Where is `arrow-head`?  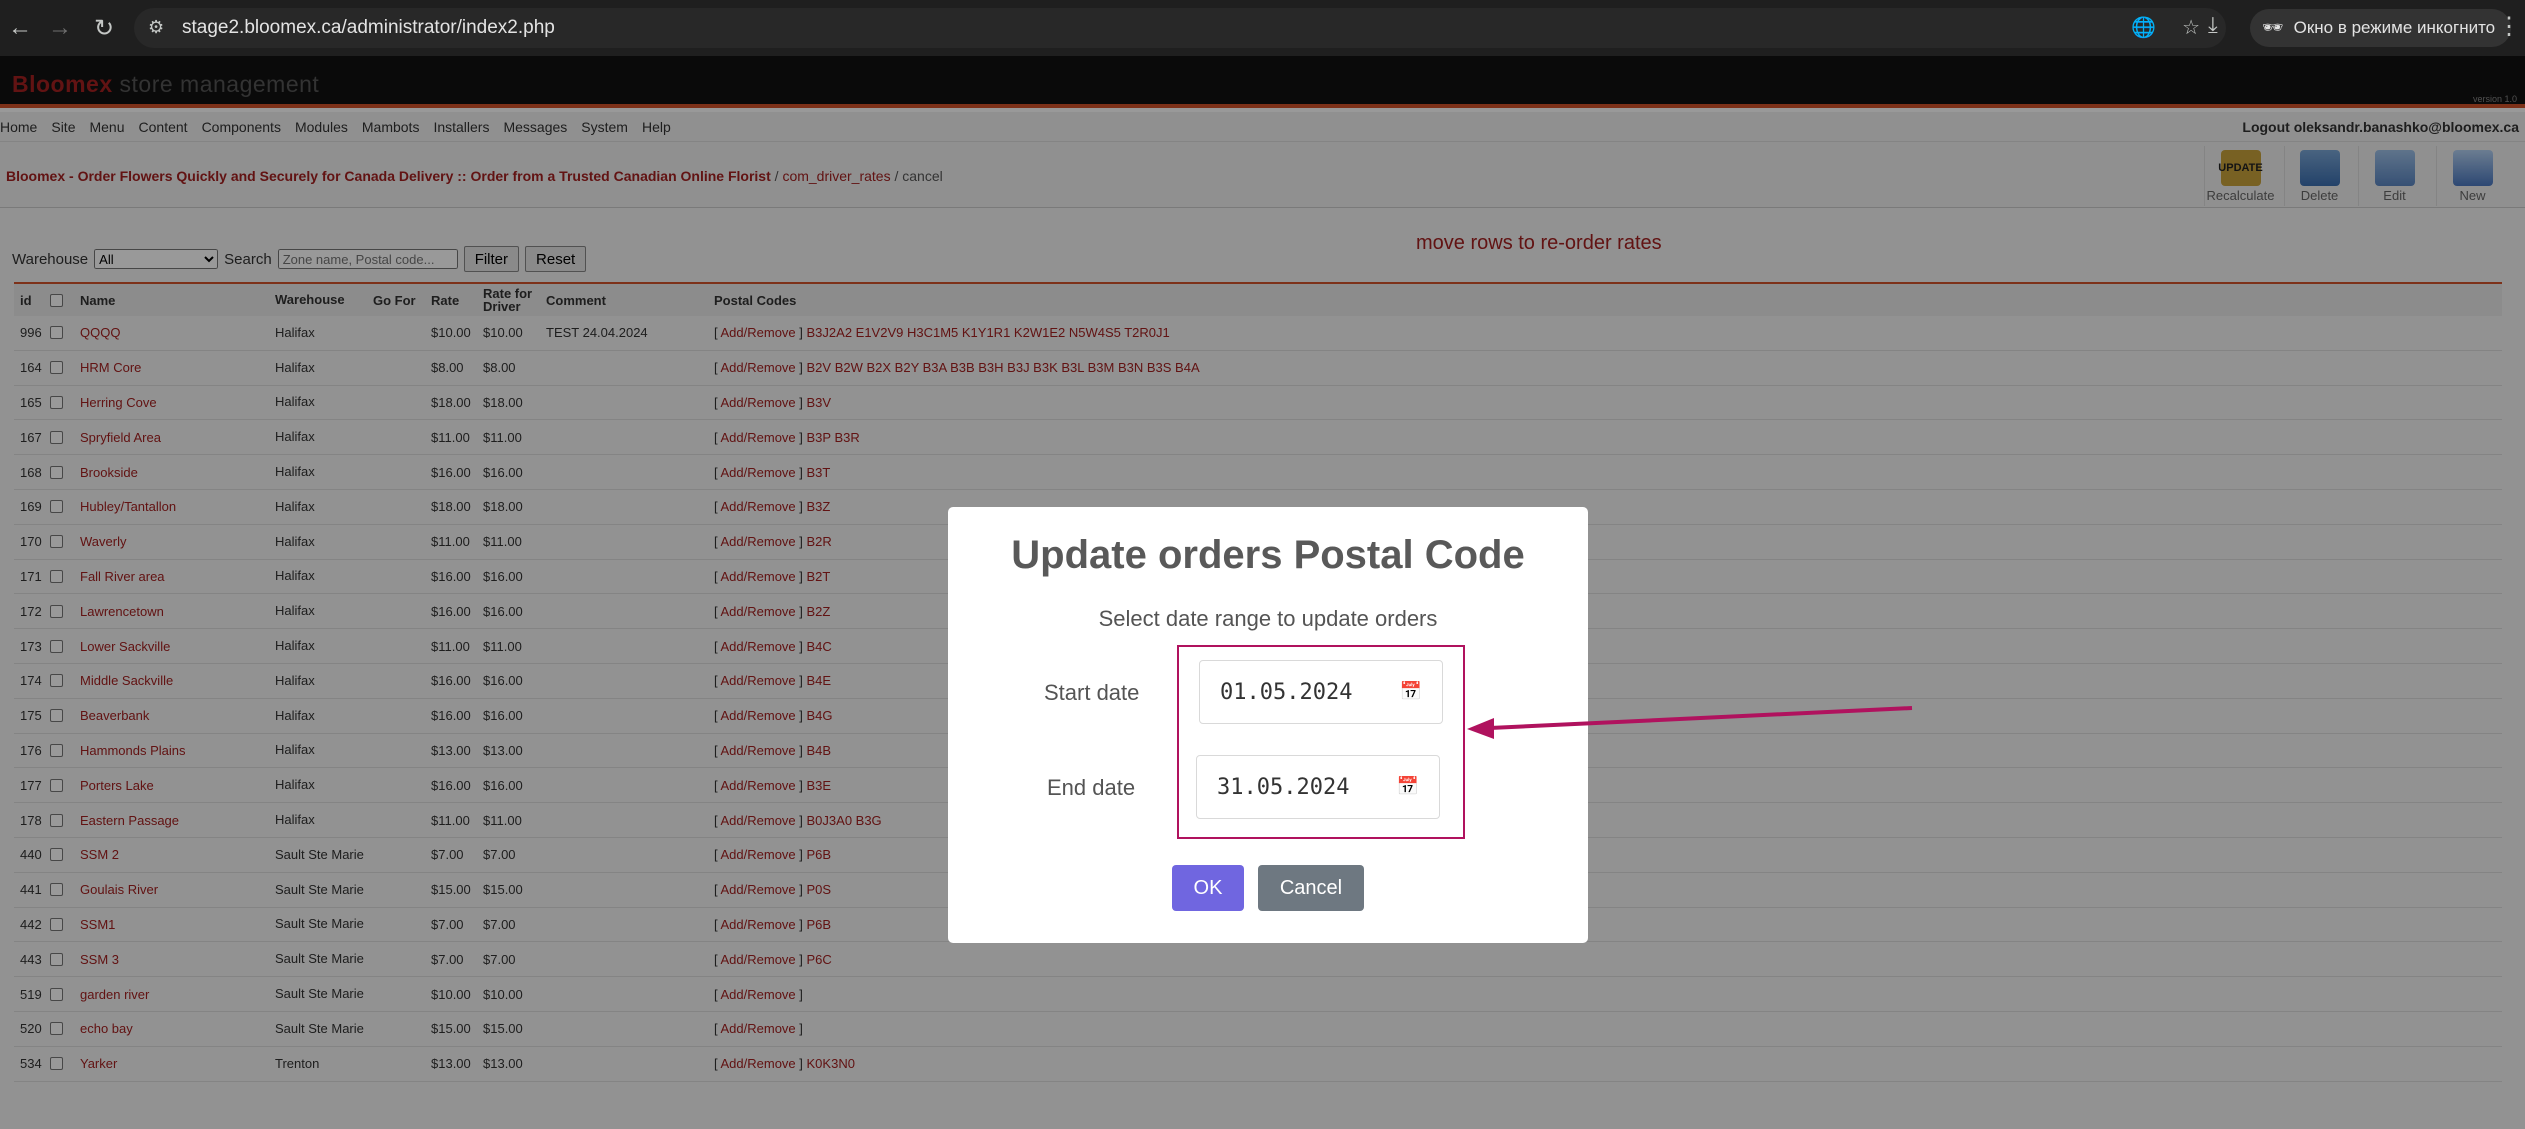
arrow-head is located at coordinates (1480, 728).